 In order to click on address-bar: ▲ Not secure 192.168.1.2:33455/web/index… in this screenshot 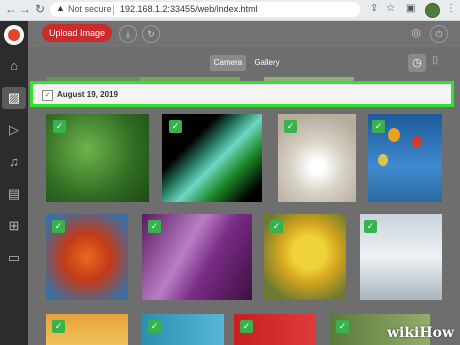, I will do `click(205, 9)`.